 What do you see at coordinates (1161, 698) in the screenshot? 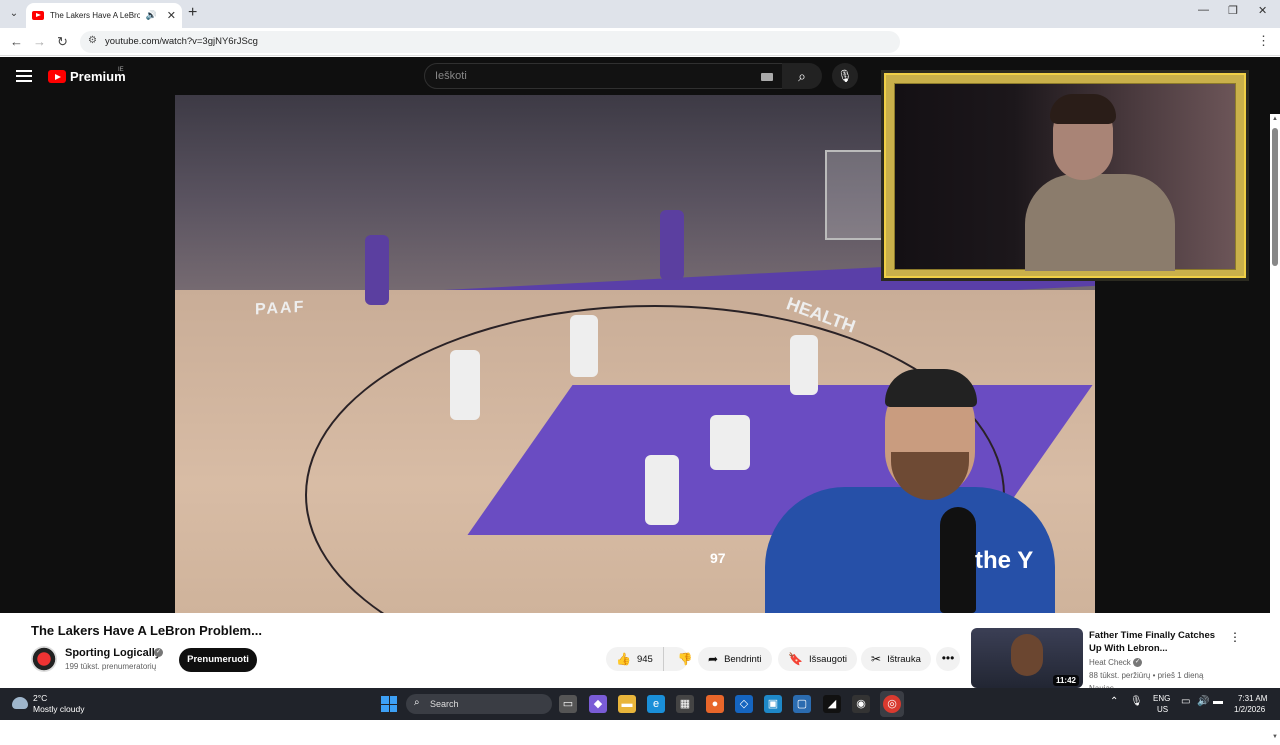
I see `input-language: ENG` at bounding box center [1161, 698].